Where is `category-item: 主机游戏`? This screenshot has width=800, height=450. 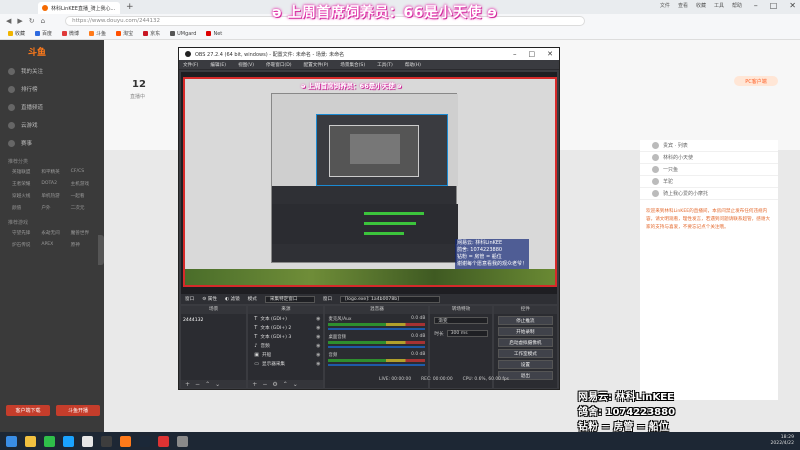
category-item: 主机游戏 is located at coordinates (84, 184).